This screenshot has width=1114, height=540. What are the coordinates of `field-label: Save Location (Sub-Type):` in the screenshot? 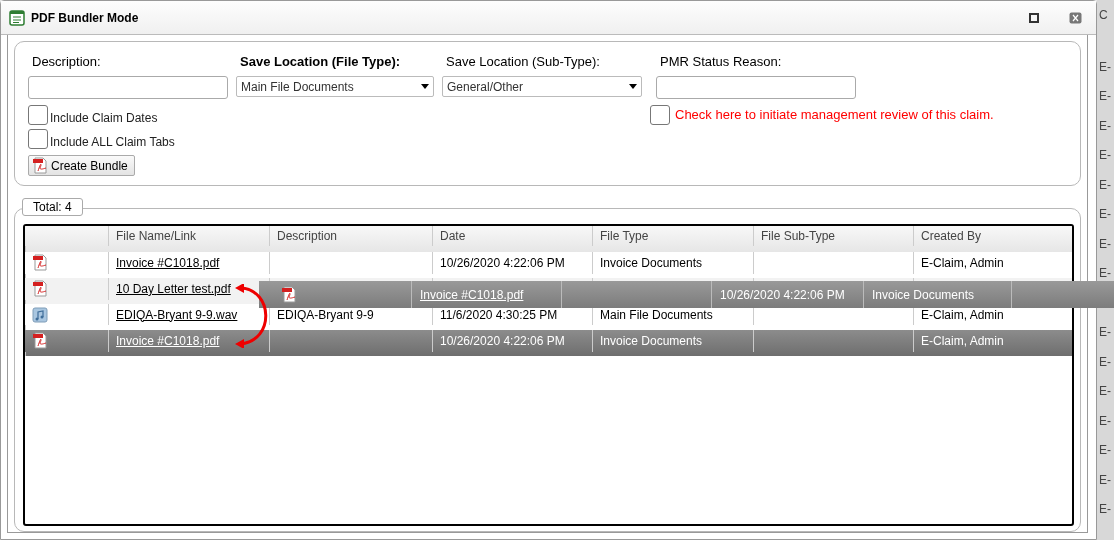 It's located at (523, 62).